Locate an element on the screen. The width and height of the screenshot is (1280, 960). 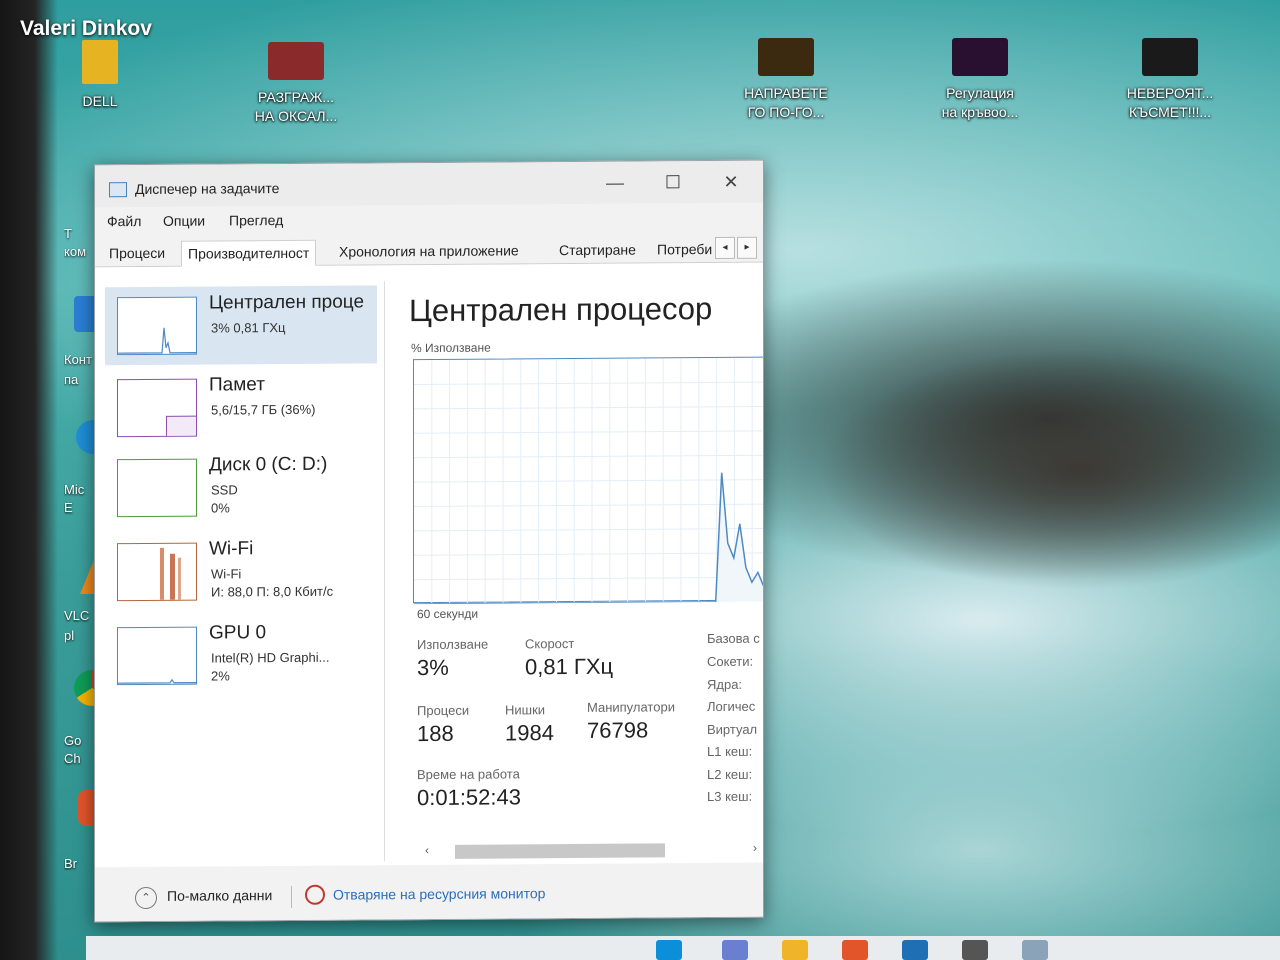
uptime-value: 0:01:52:43 is located at coordinates (469, 797).